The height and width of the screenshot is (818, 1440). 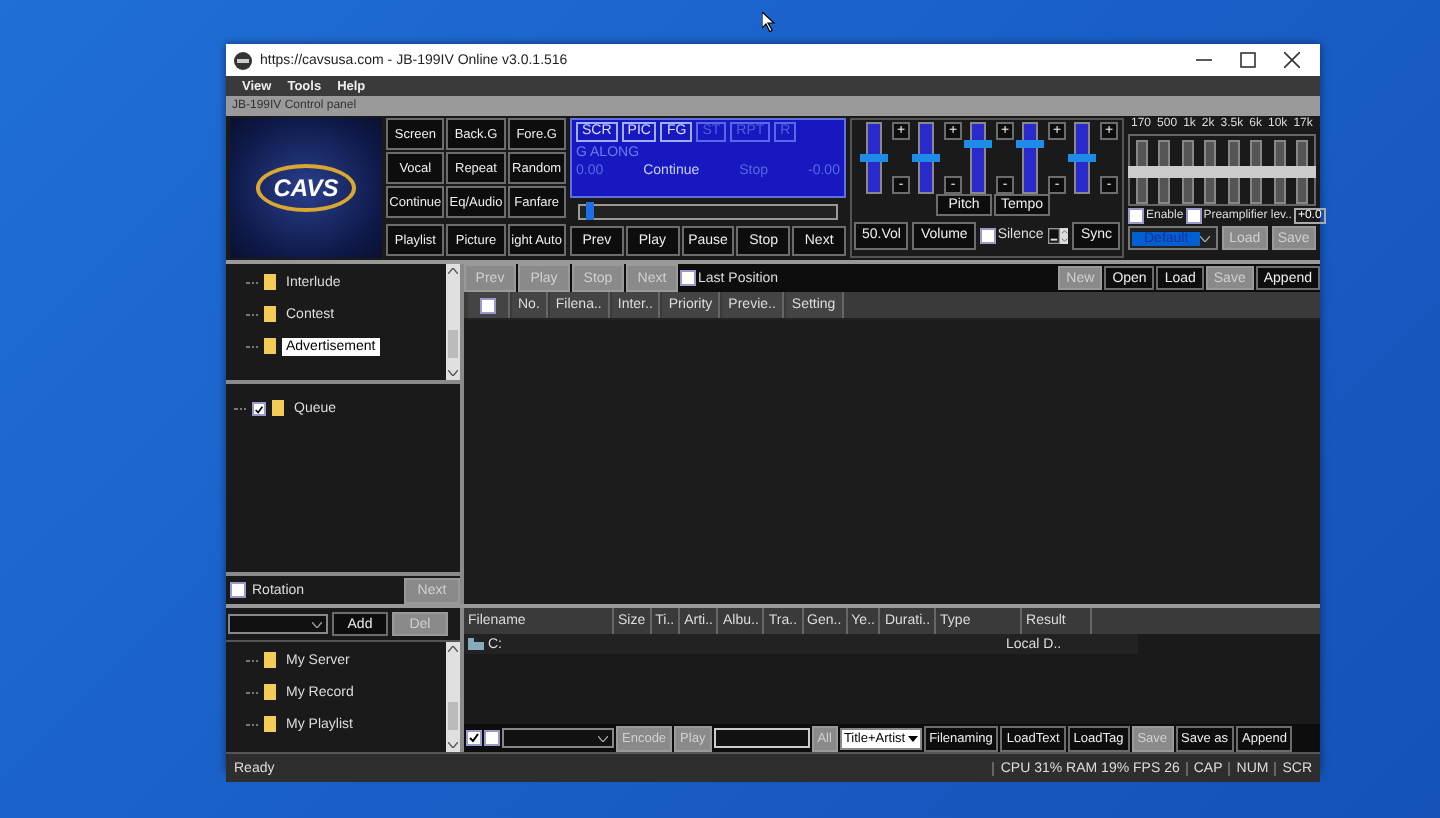 What do you see at coordinates (278, 624) in the screenshot?
I see `search-dropdown` at bounding box center [278, 624].